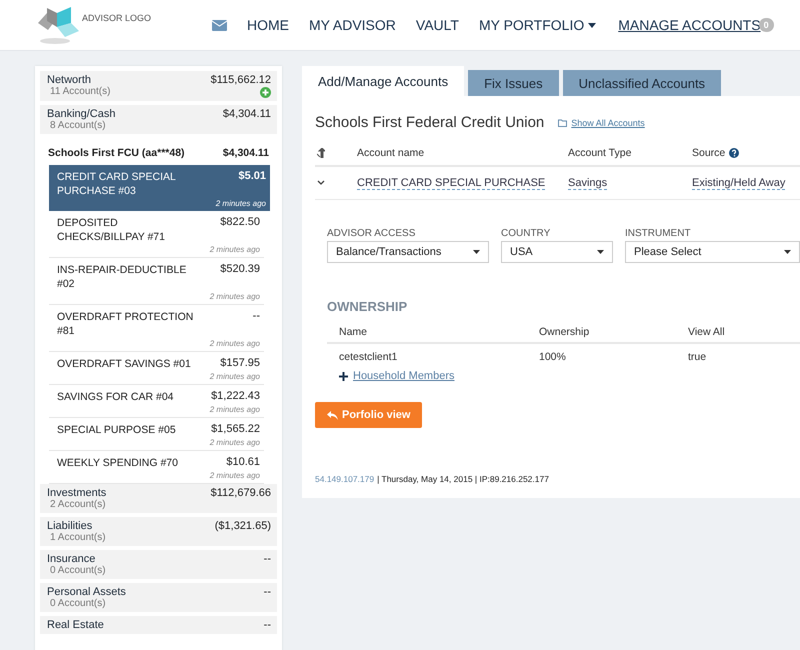 The image size is (800, 650). Describe the element at coordinates (78, 537) in the screenshot. I see `account-count: 1 Account(s)` at that location.